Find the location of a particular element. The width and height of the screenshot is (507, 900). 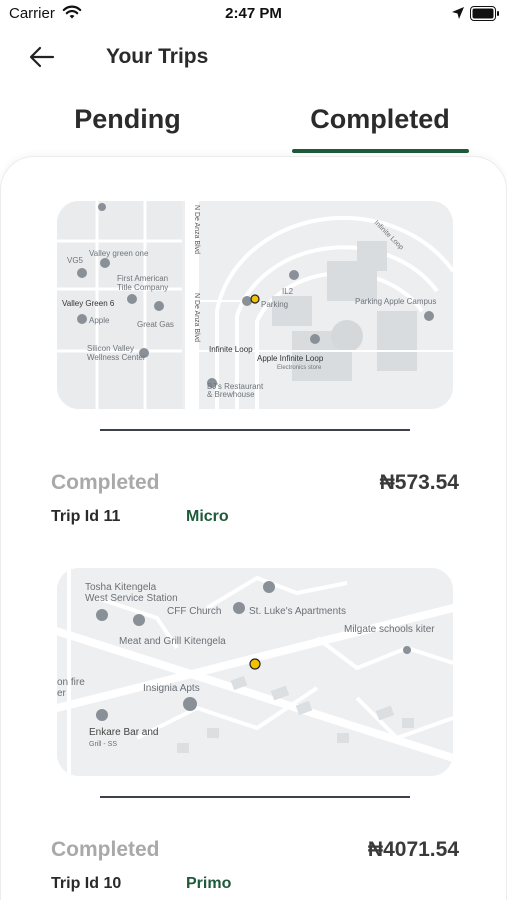

map-label: Apple is located at coordinates (99, 320).